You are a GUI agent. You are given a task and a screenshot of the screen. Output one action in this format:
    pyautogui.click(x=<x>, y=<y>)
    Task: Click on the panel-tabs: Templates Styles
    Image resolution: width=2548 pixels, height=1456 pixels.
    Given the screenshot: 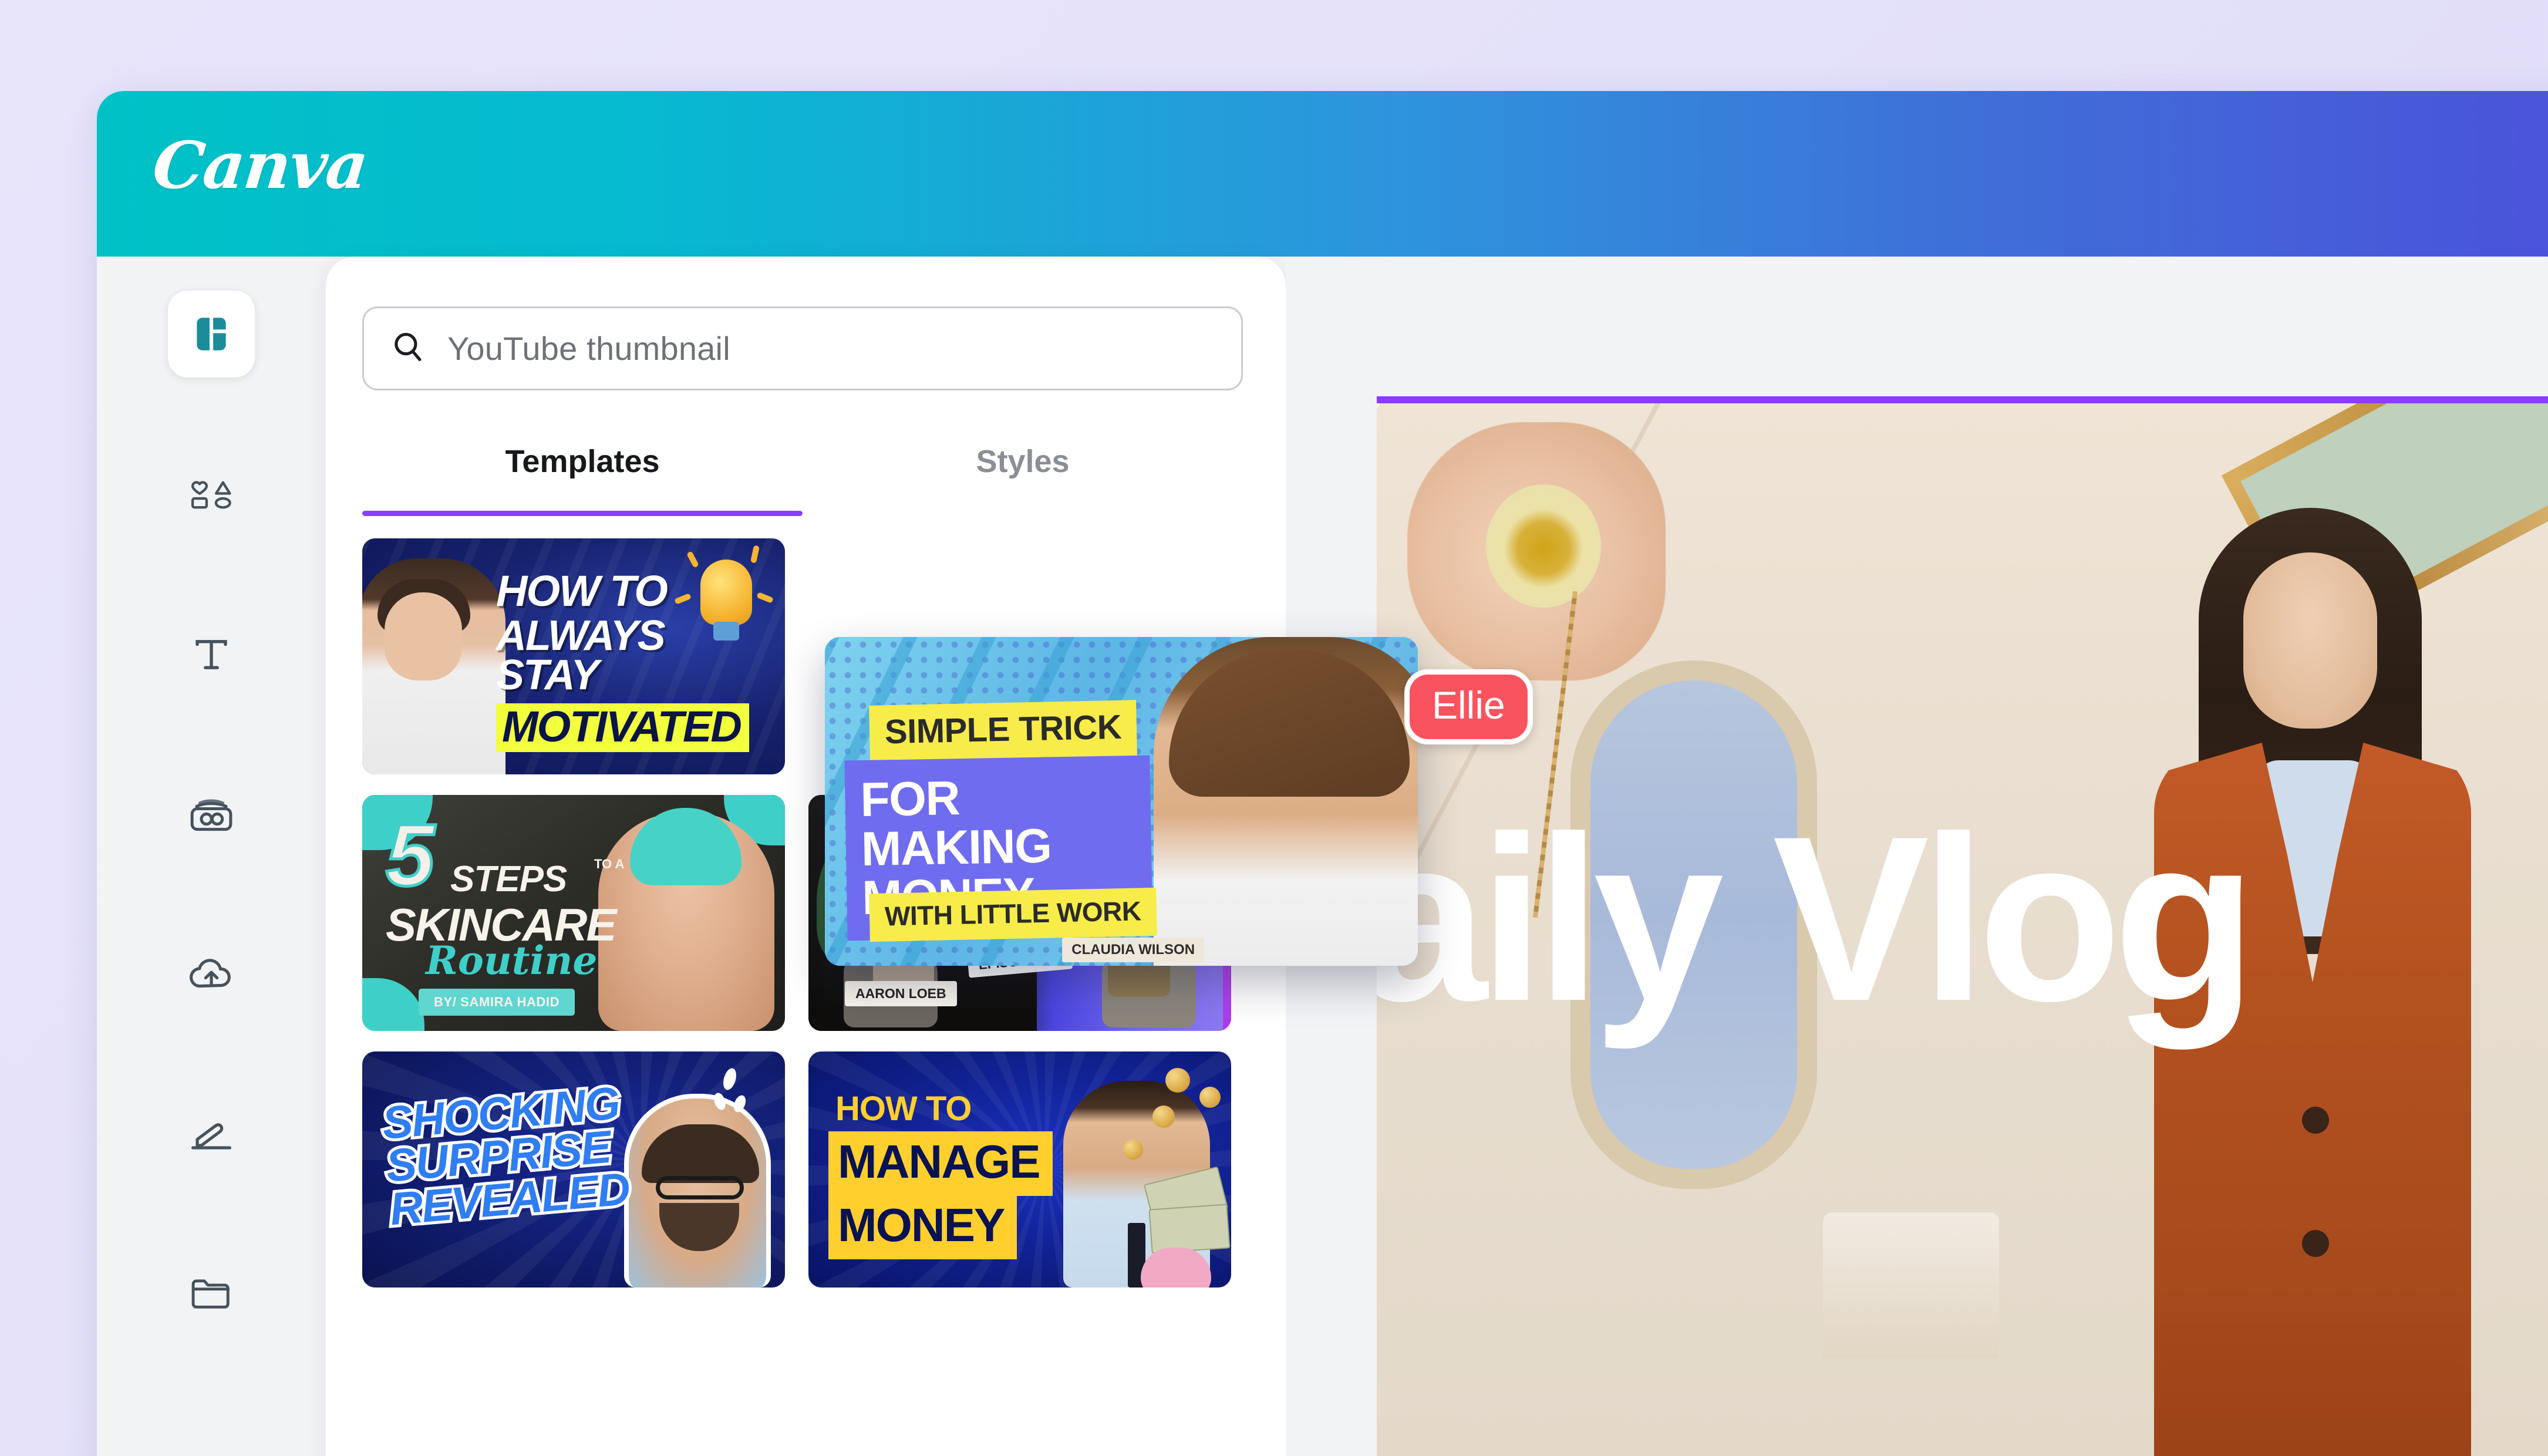 What is the action you would take?
    pyautogui.click(x=802, y=474)
    